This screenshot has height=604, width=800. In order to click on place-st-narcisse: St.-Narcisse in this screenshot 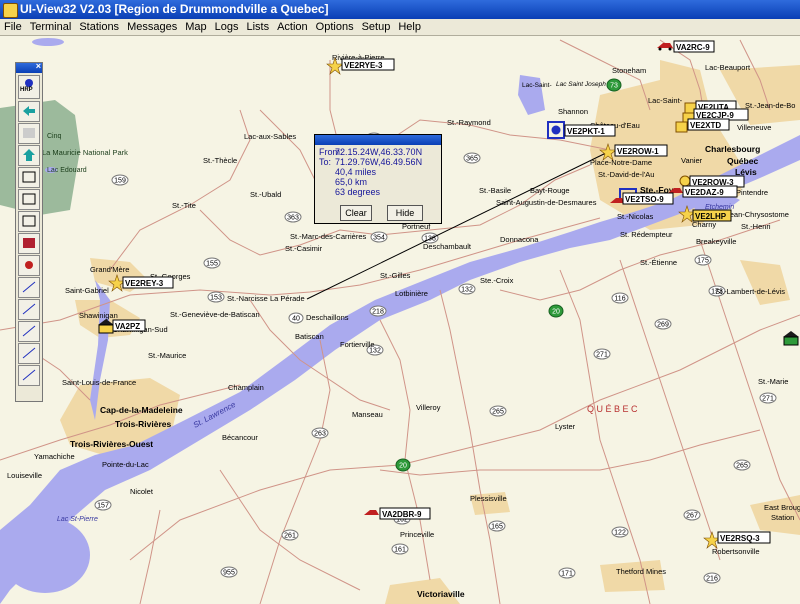, I will do `click(247, 298)`.